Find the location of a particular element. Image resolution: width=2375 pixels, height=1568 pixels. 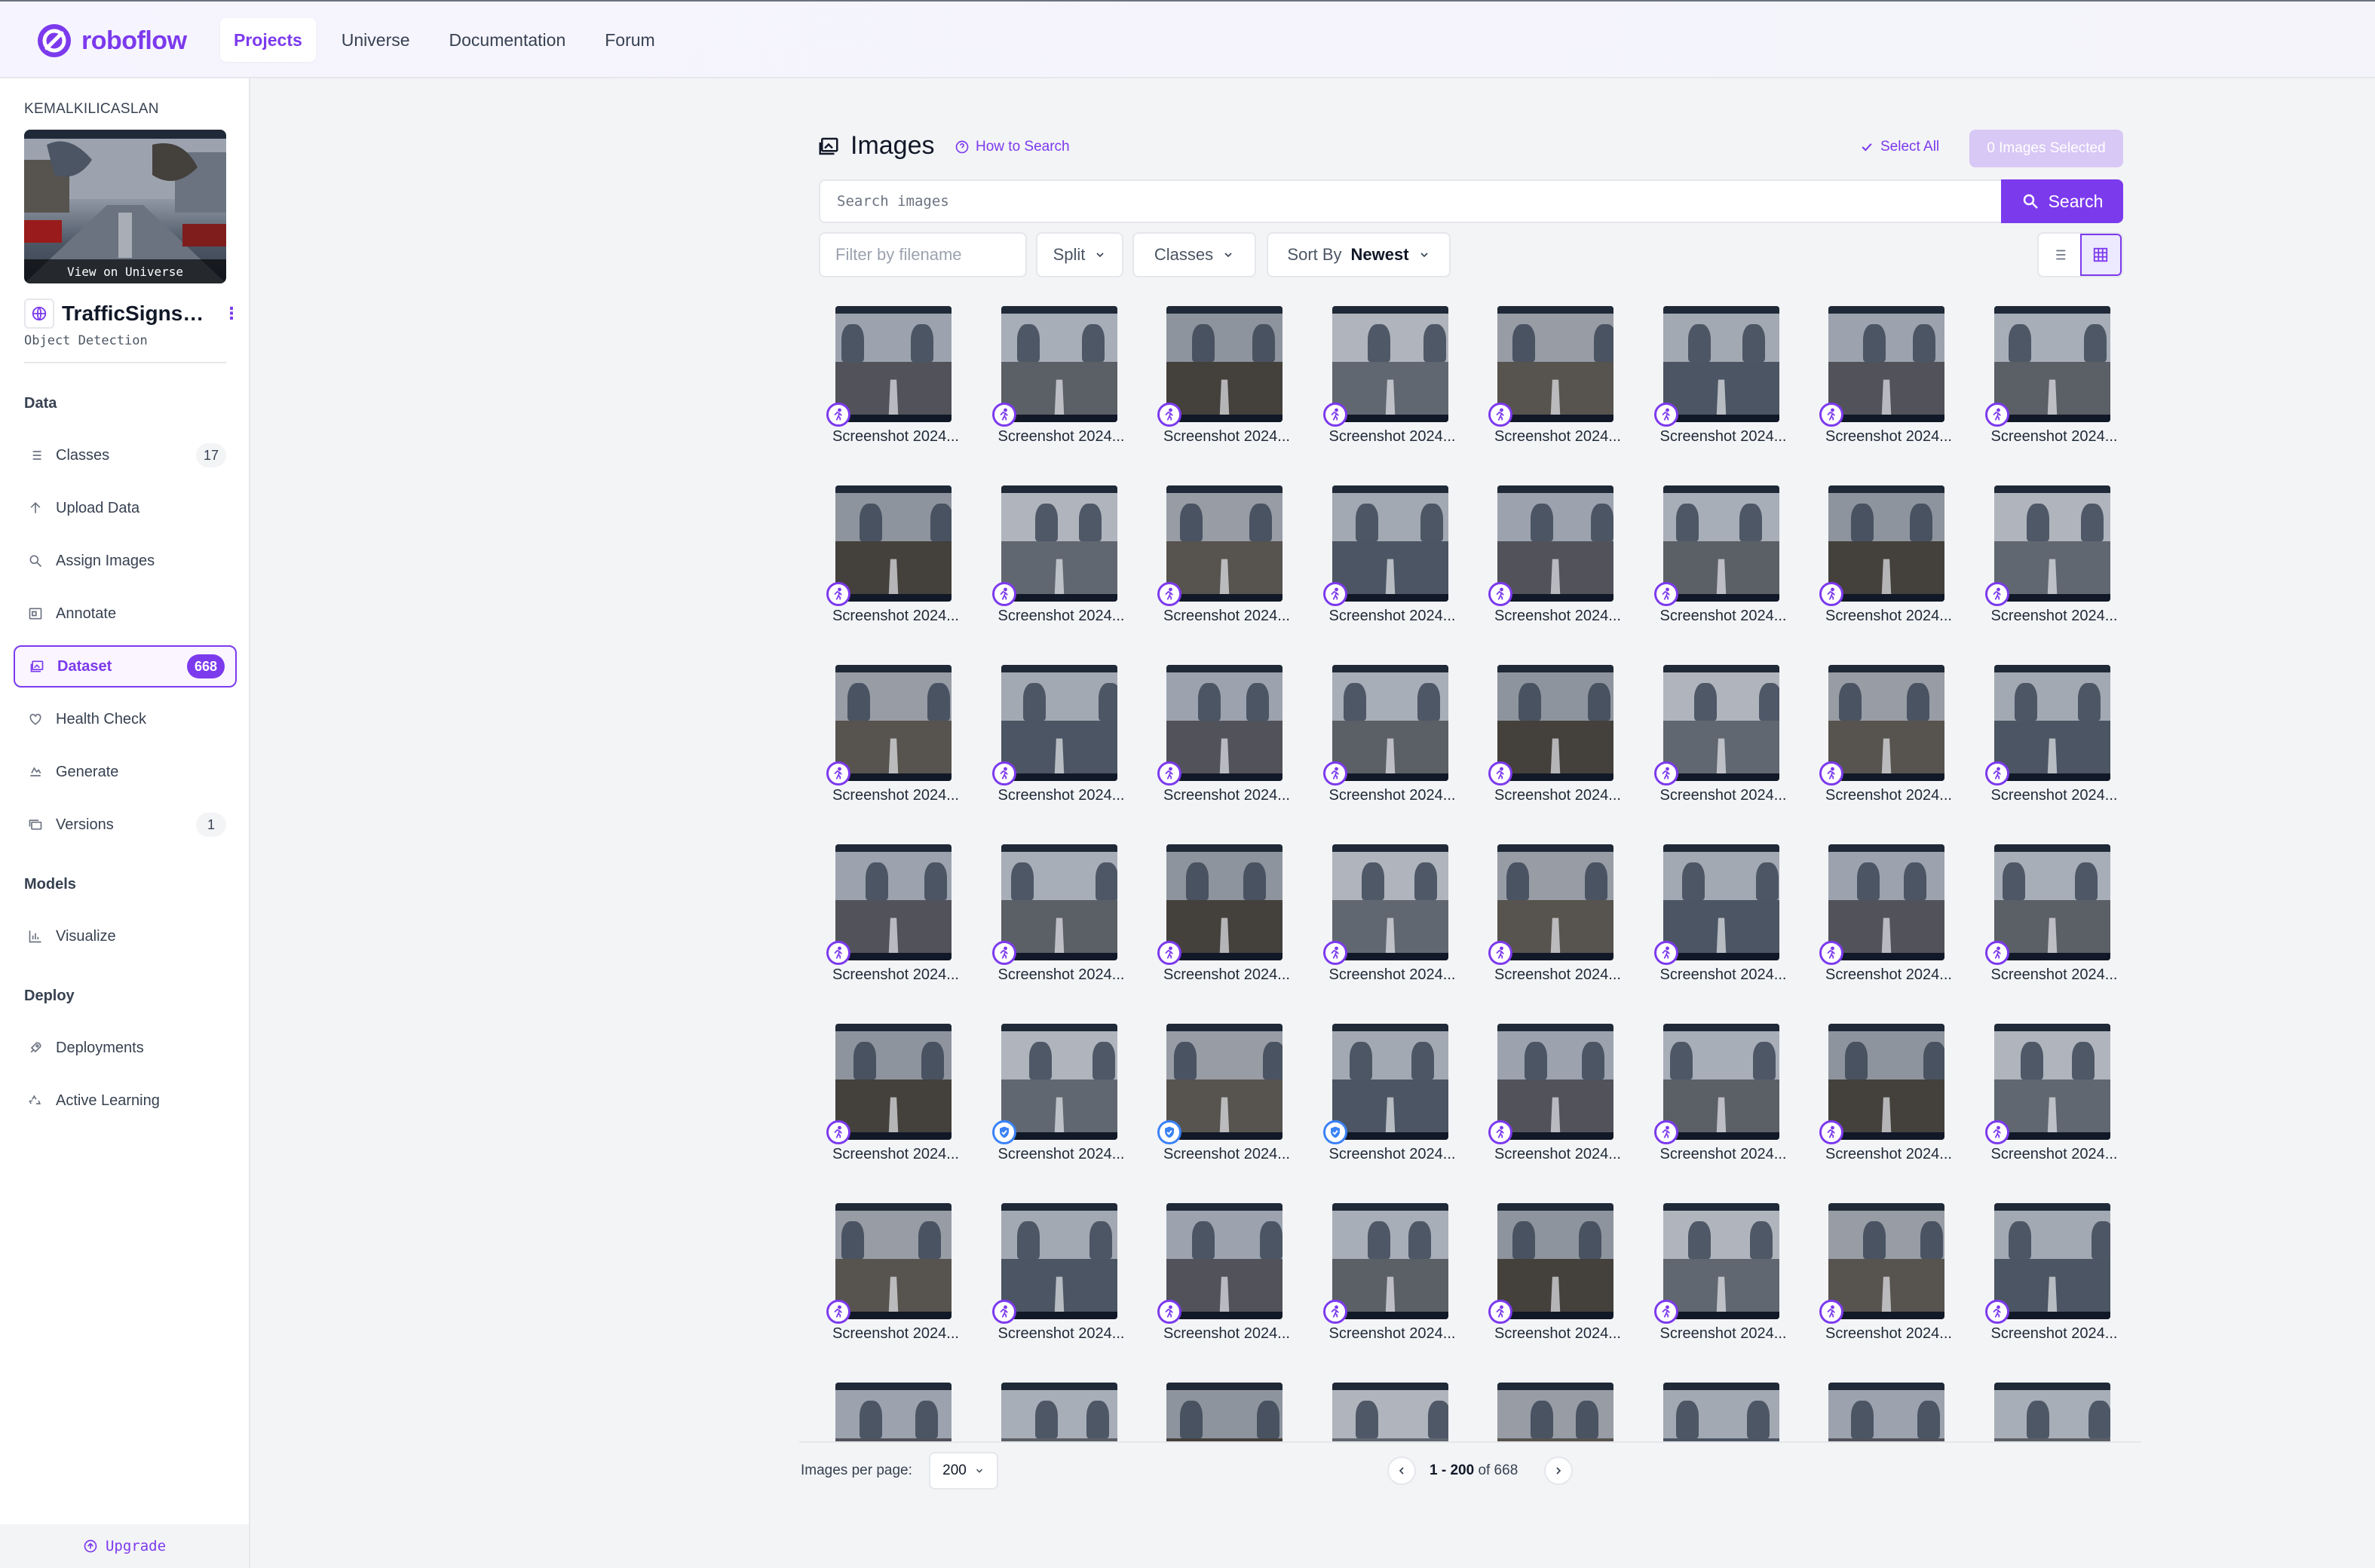

nav-forum: Forum is located at coordinates (629, 40).